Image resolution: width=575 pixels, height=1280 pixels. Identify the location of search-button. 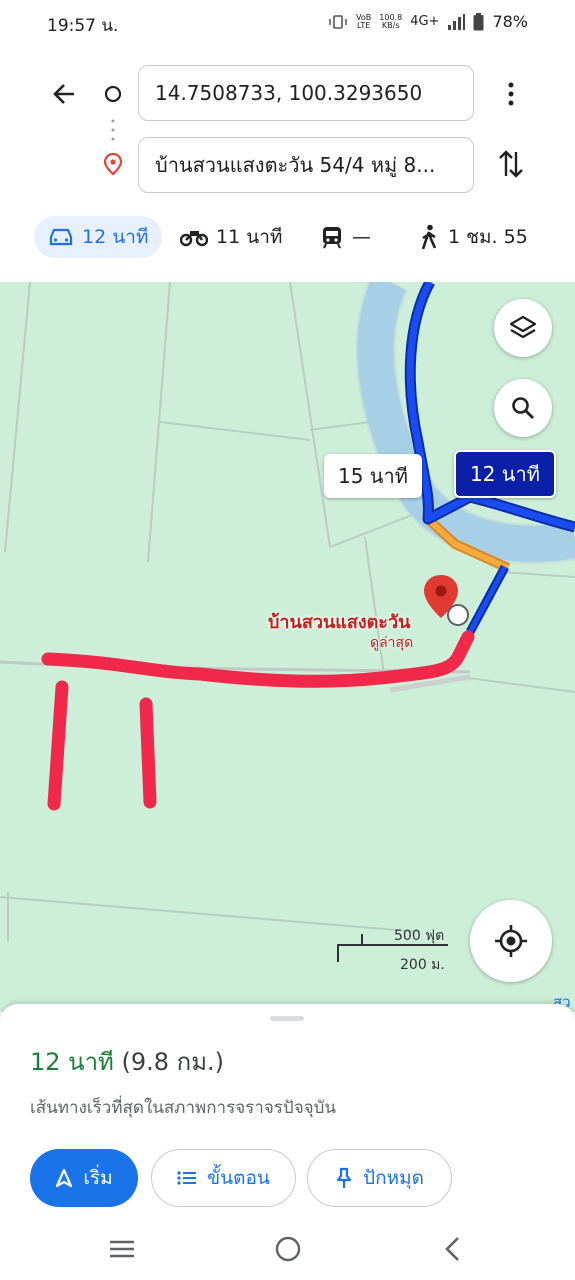
(523, 408).